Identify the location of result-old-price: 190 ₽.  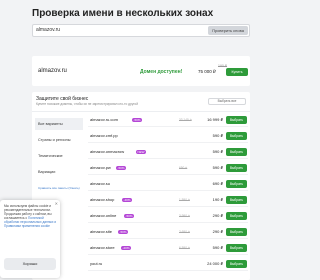
(223, 66).